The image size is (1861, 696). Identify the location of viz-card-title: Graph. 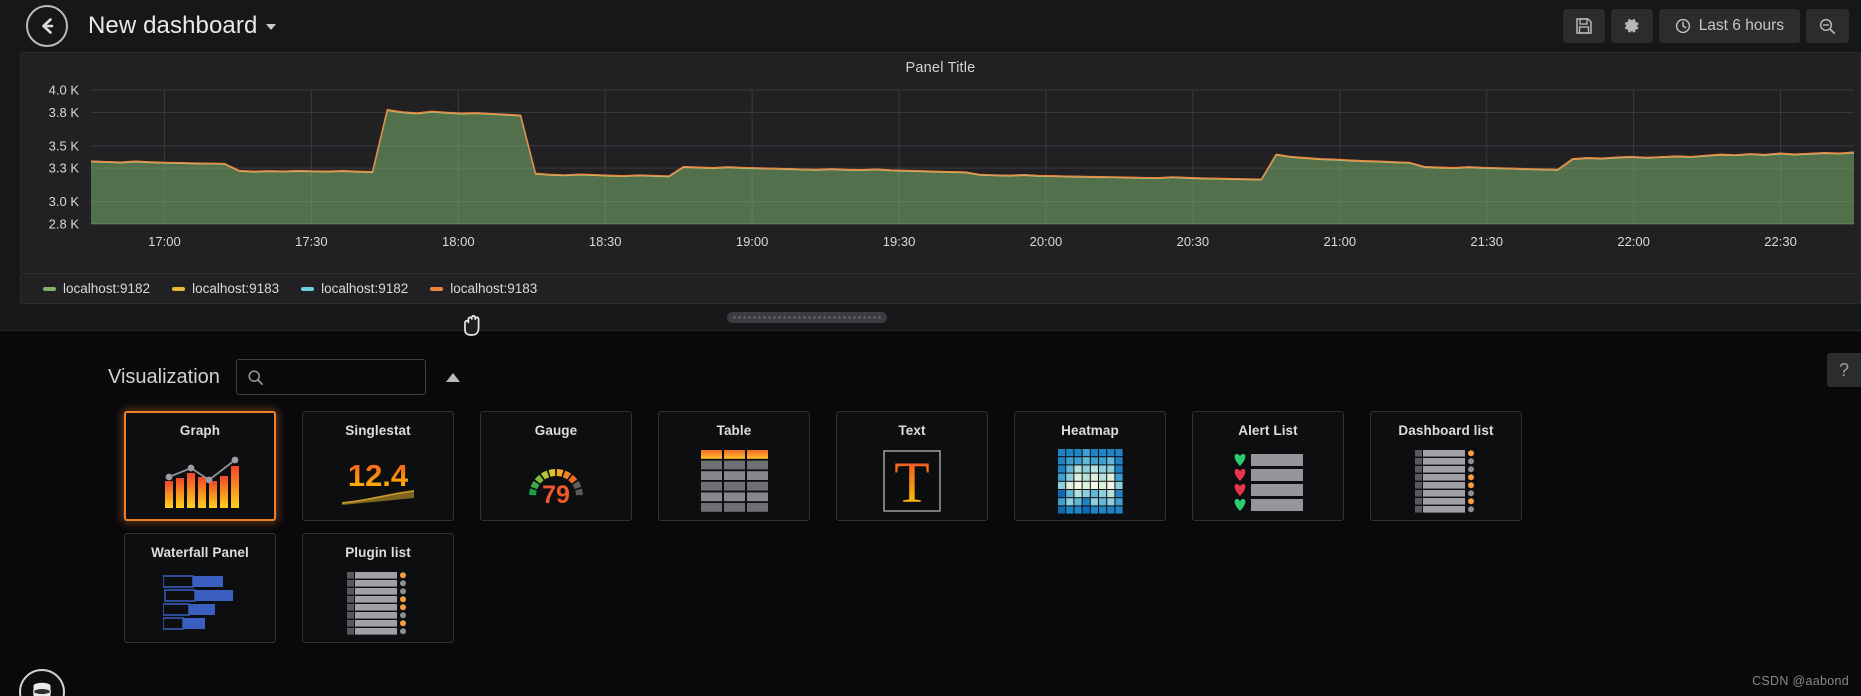
(200, 430).